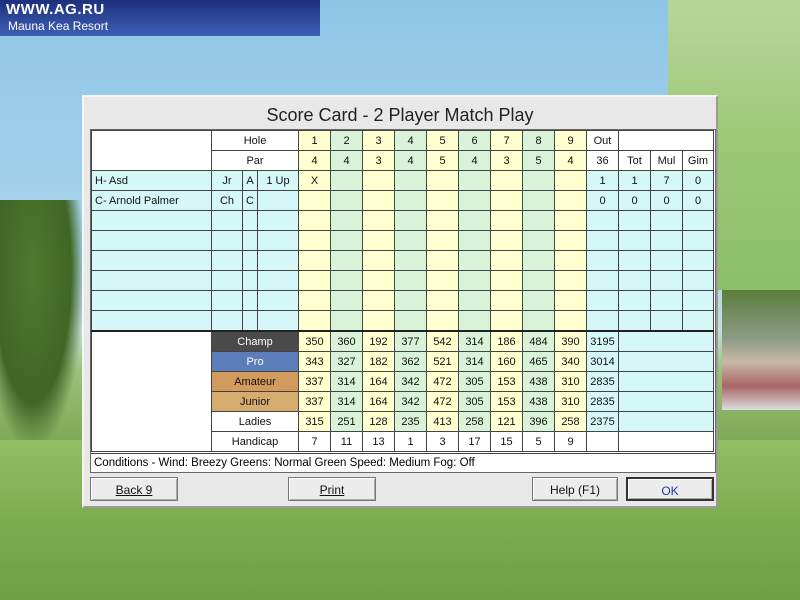 This screenshot has height=600, width=800. Describe the element at coordinates (255, 361) in the screenshot. I see `tee-label: Pro` at that location.